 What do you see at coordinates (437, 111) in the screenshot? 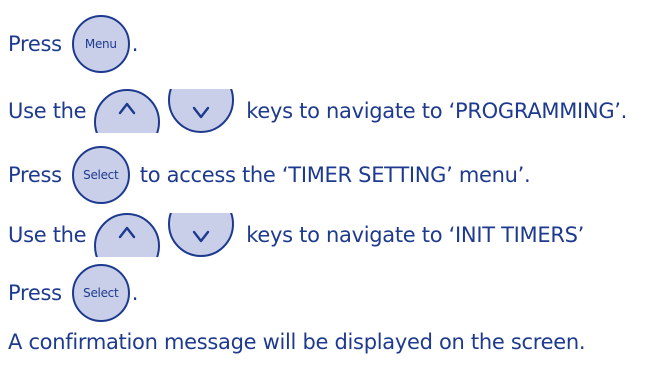
I see `step-2-suffix: keys to navigate to ‘PROGRAMMING’.` at bounding box center [437, 111].